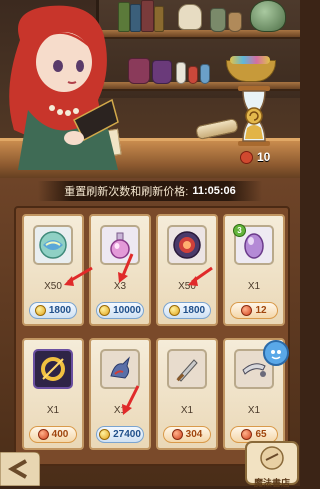 Image resolution: width=320 pixels, height=489 pixels. What do you see at coordinates (187, 369) in the screenshot?
I see `dagger-weapon-icon` at bounding box center [187, 369].